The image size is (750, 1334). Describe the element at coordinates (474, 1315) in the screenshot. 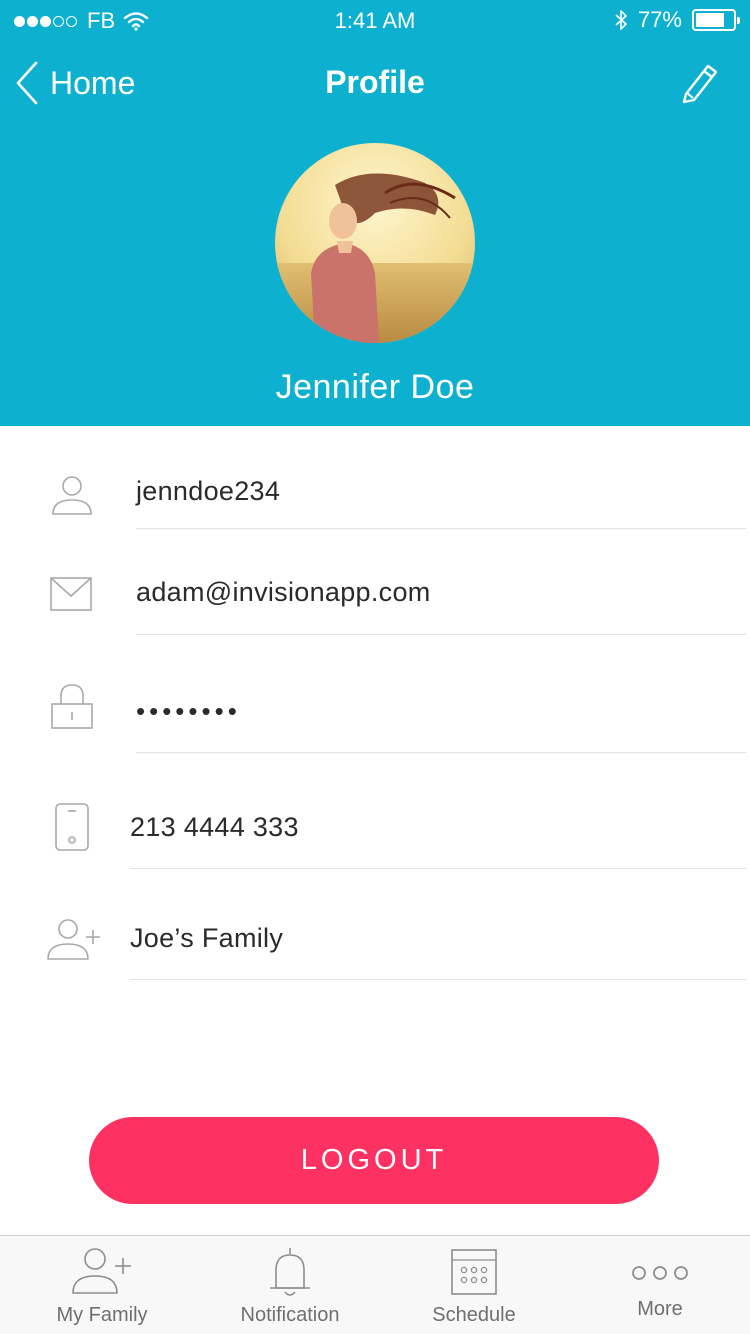

I see `tab-label: Schedule` at that location.